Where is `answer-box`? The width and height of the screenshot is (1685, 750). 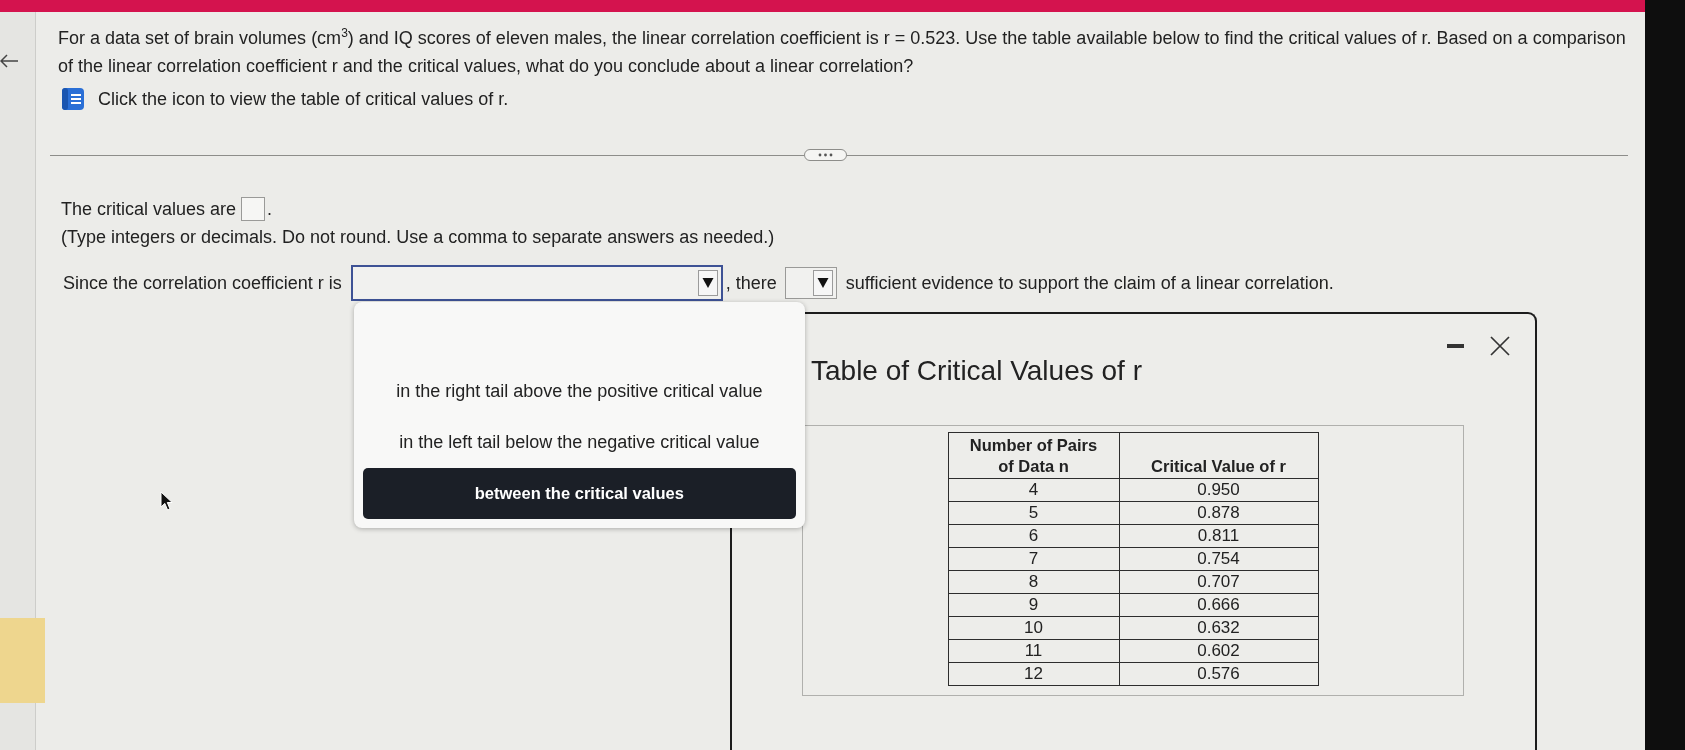 answer-box is located at coordinates (253, 209).